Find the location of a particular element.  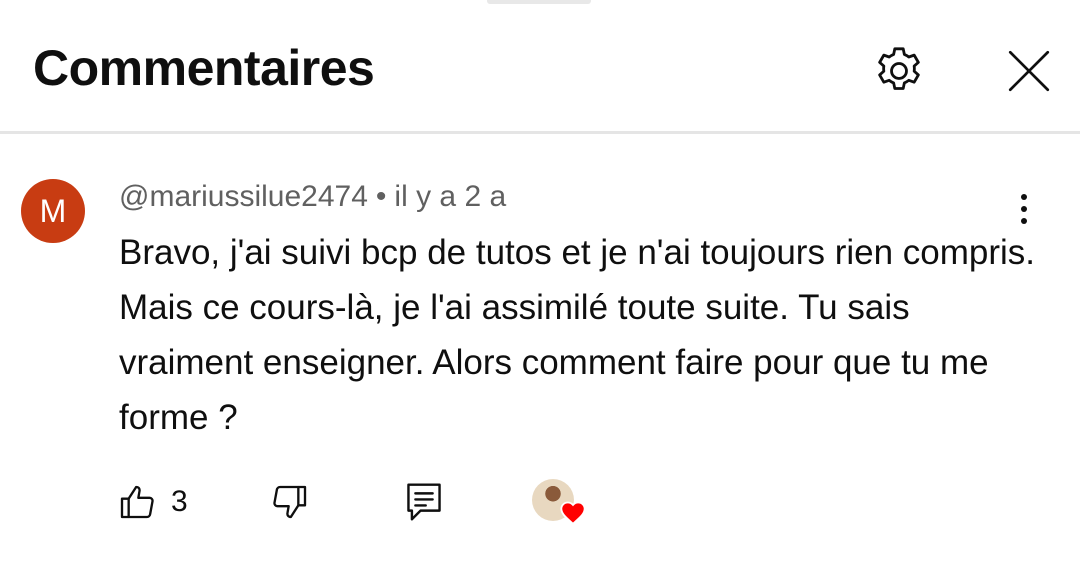

comment-actions: 3 is located at coordinates (540, 502).